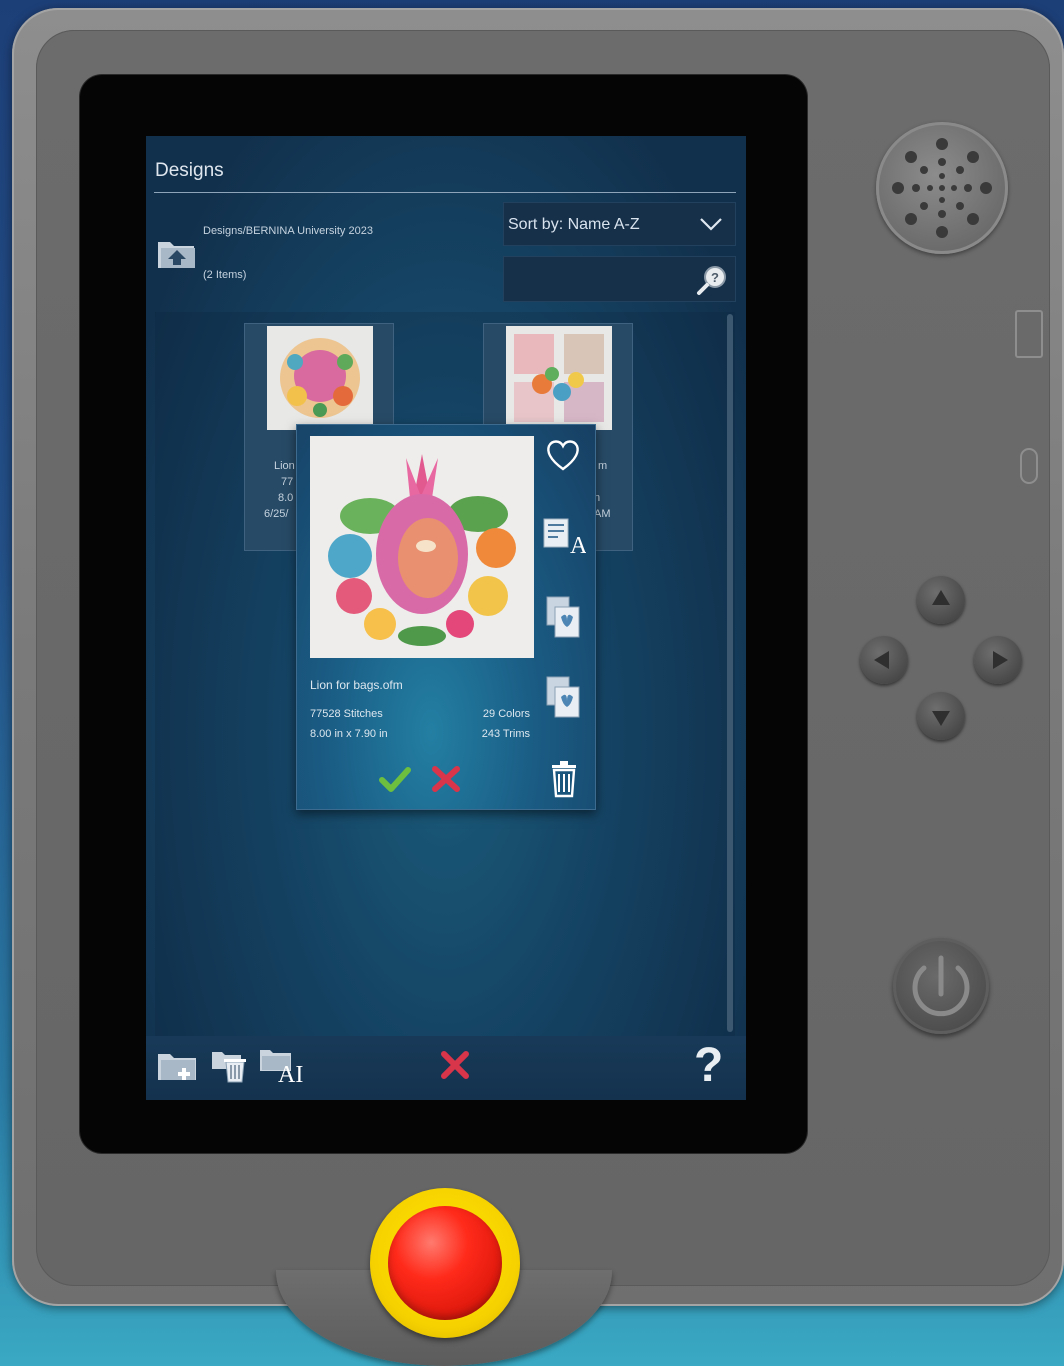  Describe the element at coordinates (574, 224) in the screenshot. I see `sort-label: Sort by: Name A-Z` at that location.